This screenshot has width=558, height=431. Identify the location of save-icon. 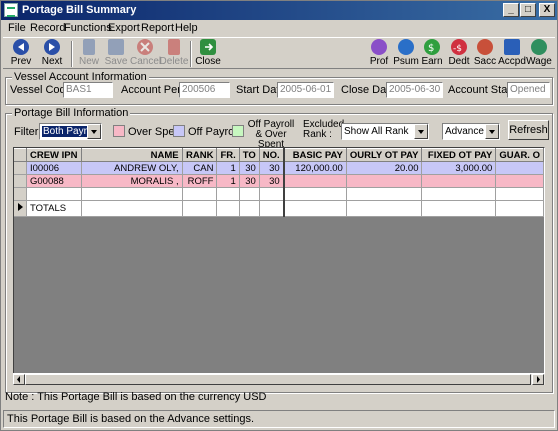
(116, 47).